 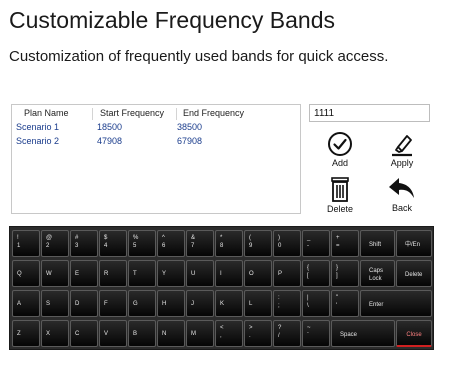 What do you see at coordinates (339, 209) in the screenshot?
I see `delete-label: Delete` at bounding box center [339, 209].